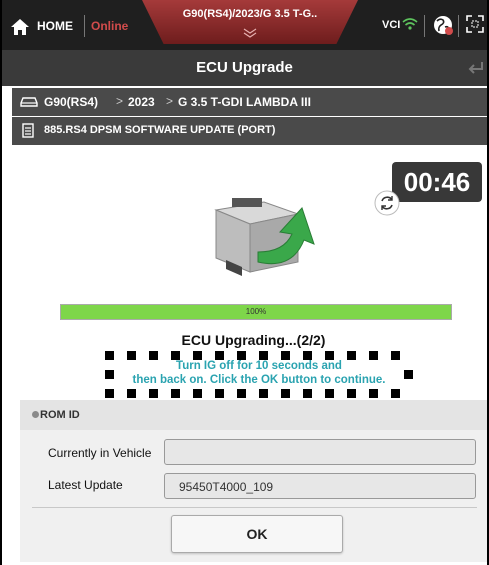 The image size is (489, 565). I want to click on rom-id-header: ROM ID, so click(253, 415).